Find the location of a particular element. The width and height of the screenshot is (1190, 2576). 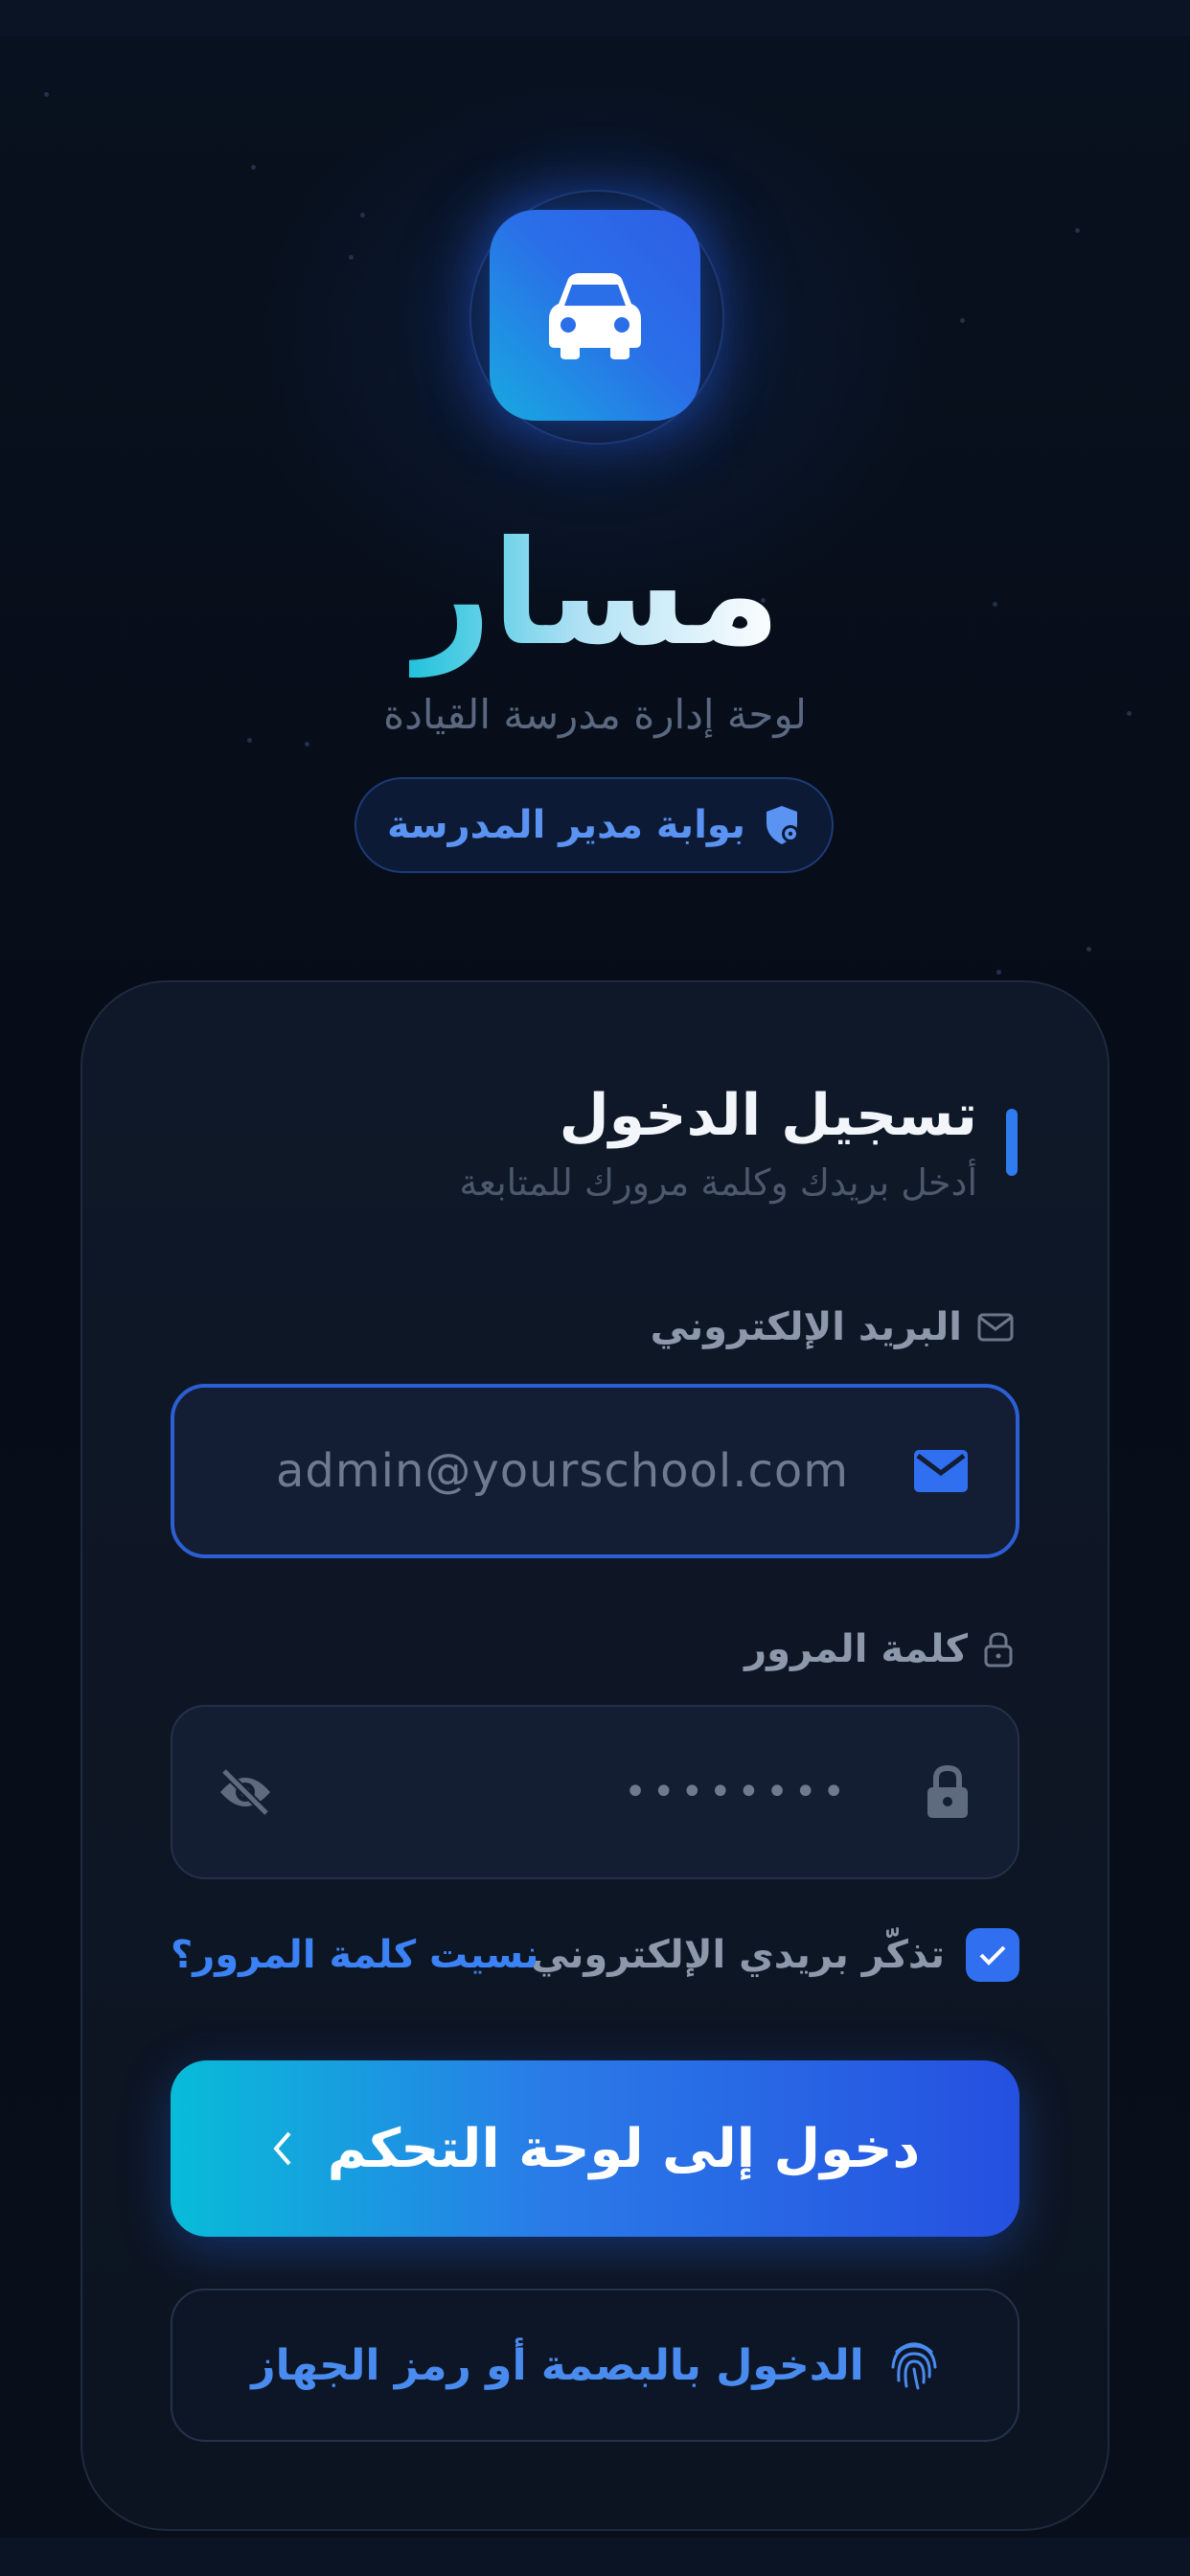

login-button-label: دخول إلى لوحة التحكم is located at coordinates (624, 2148).